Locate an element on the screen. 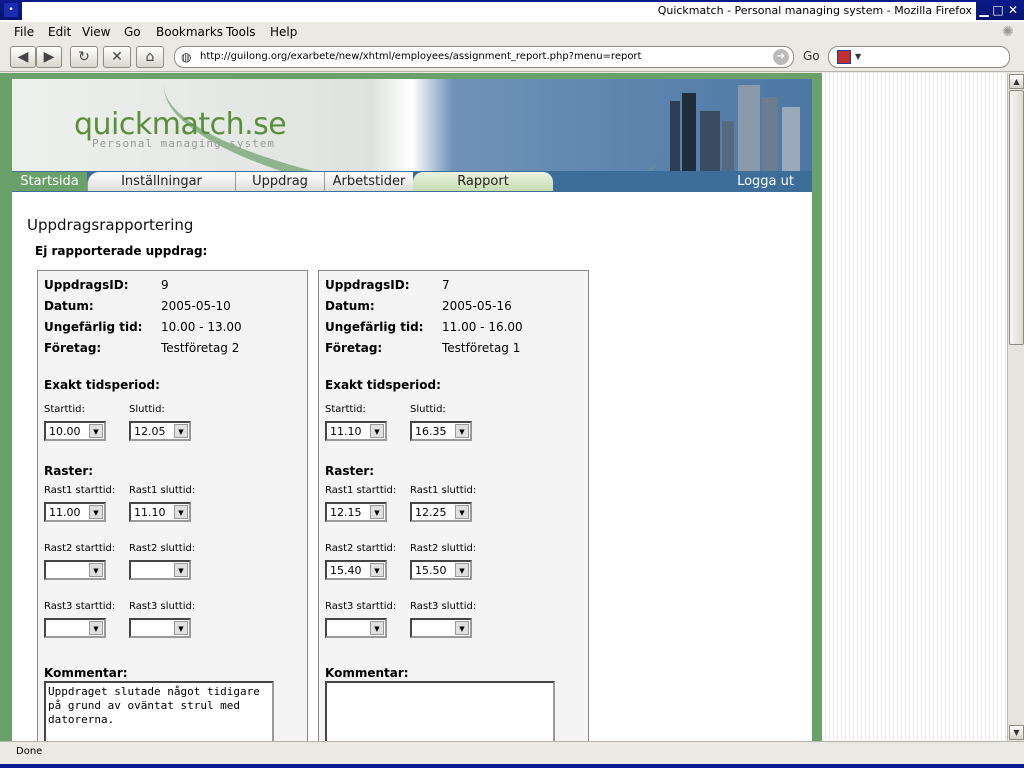  tab-arbetstider: Arbetstider is located at coordinates (368, 181).